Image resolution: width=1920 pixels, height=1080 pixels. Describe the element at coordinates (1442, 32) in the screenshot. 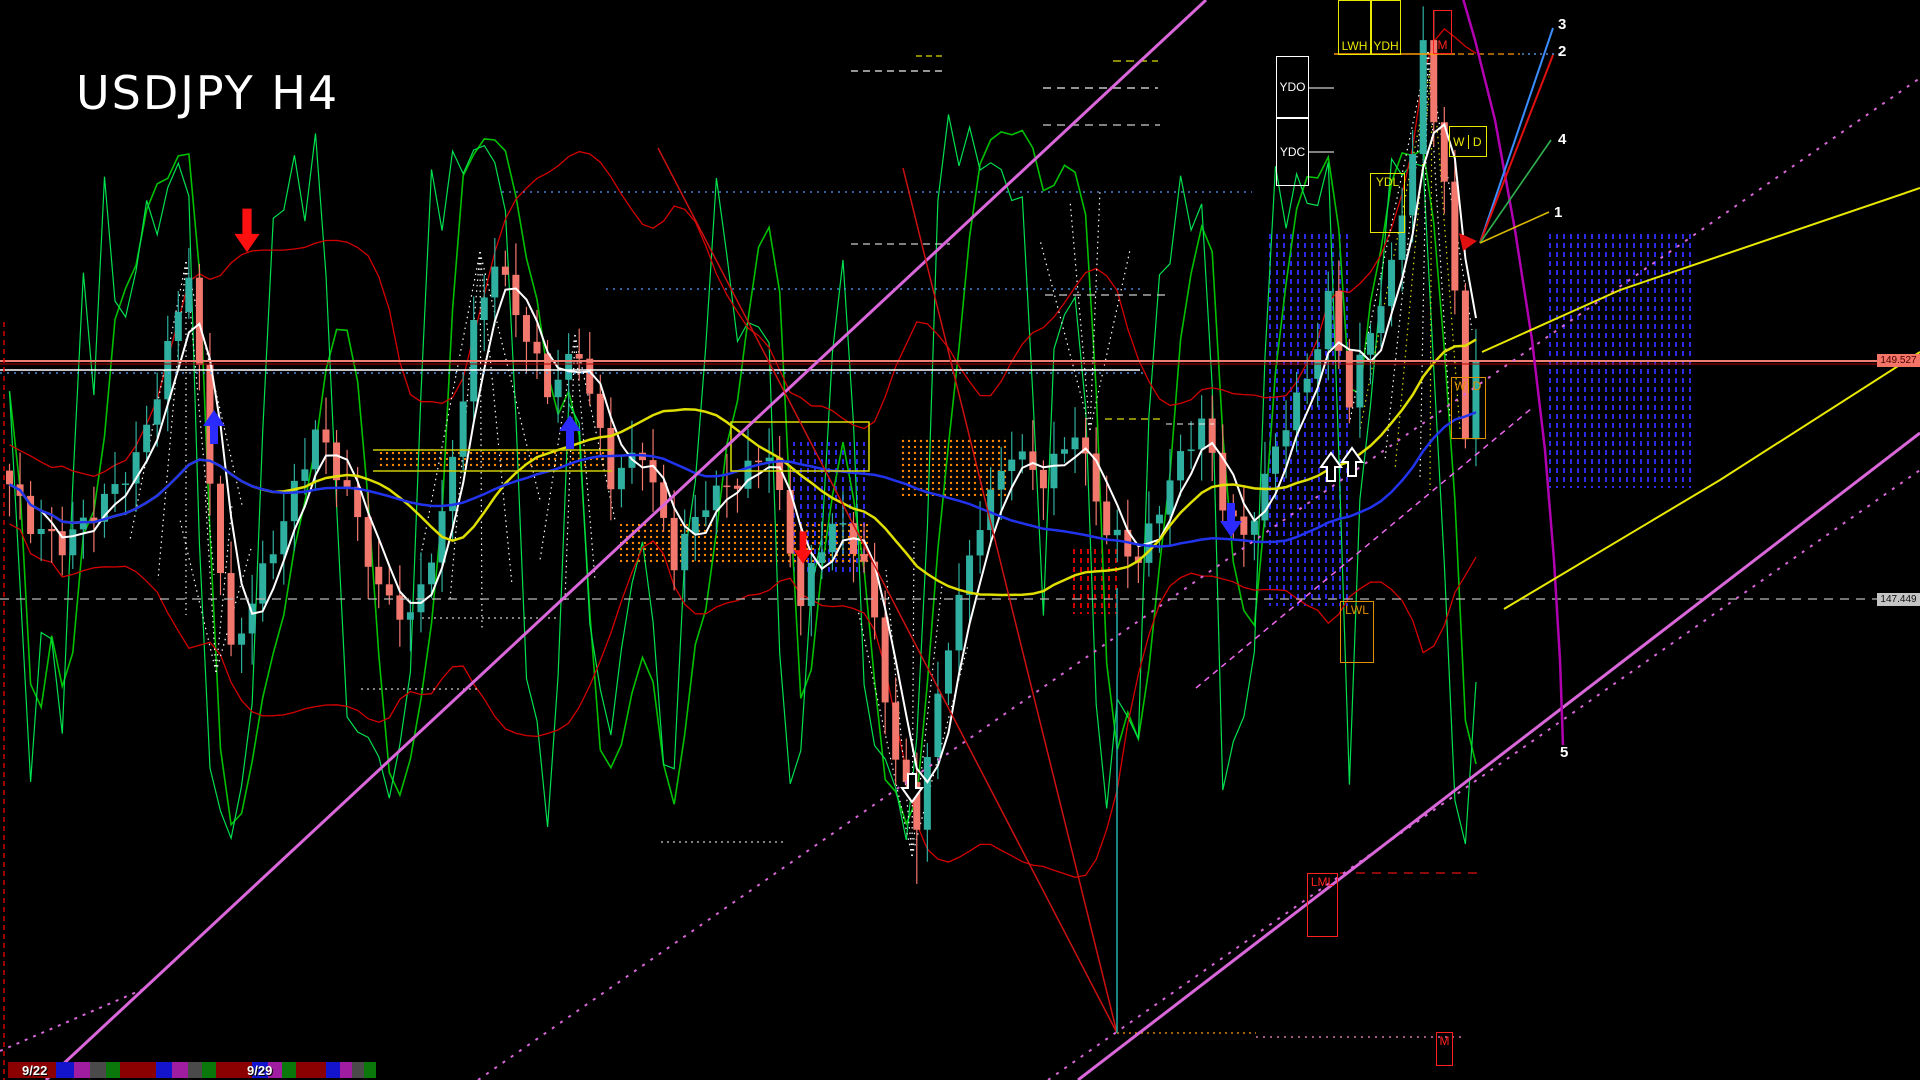

I see `level-box-m: M` at that location.